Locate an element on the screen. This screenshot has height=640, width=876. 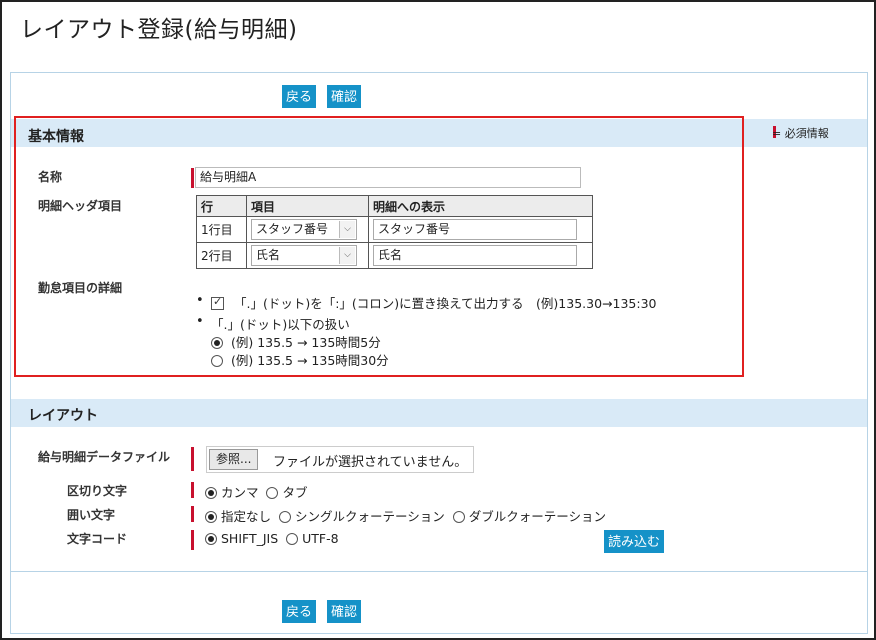
below-dot-radio-2-label: (例) 135.5 → 135時間30分 is located at coordinates (309, 360).